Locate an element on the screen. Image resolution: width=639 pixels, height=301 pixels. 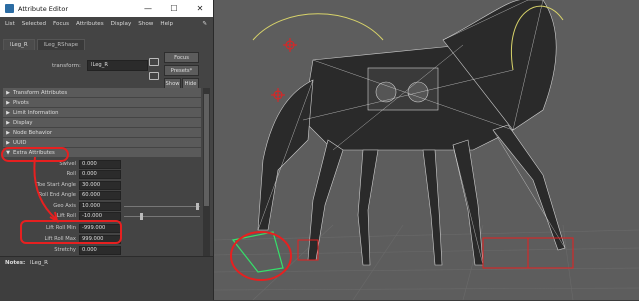
close-button: ✕ is located at coordinates (200, 8).